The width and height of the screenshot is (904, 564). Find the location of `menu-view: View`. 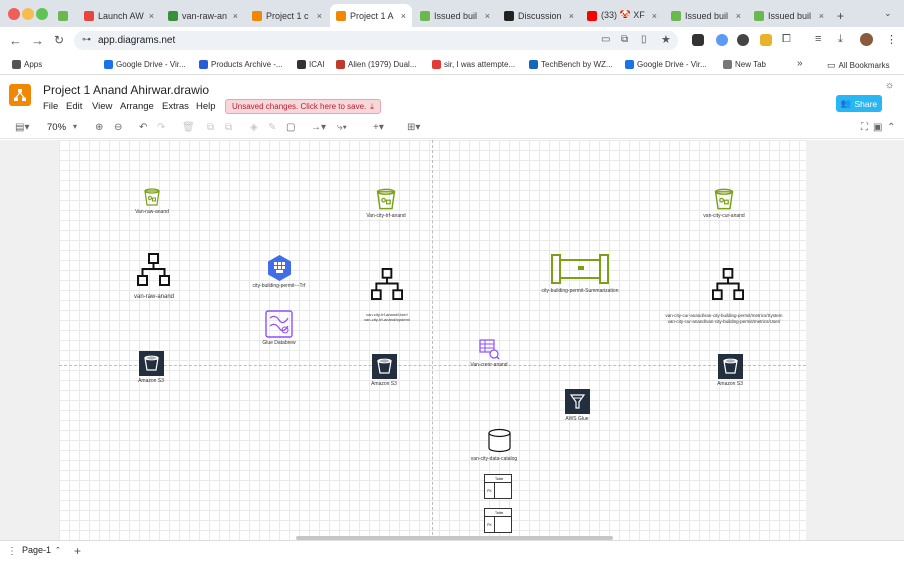

menu-view: View is located at coordinates (102, 106).